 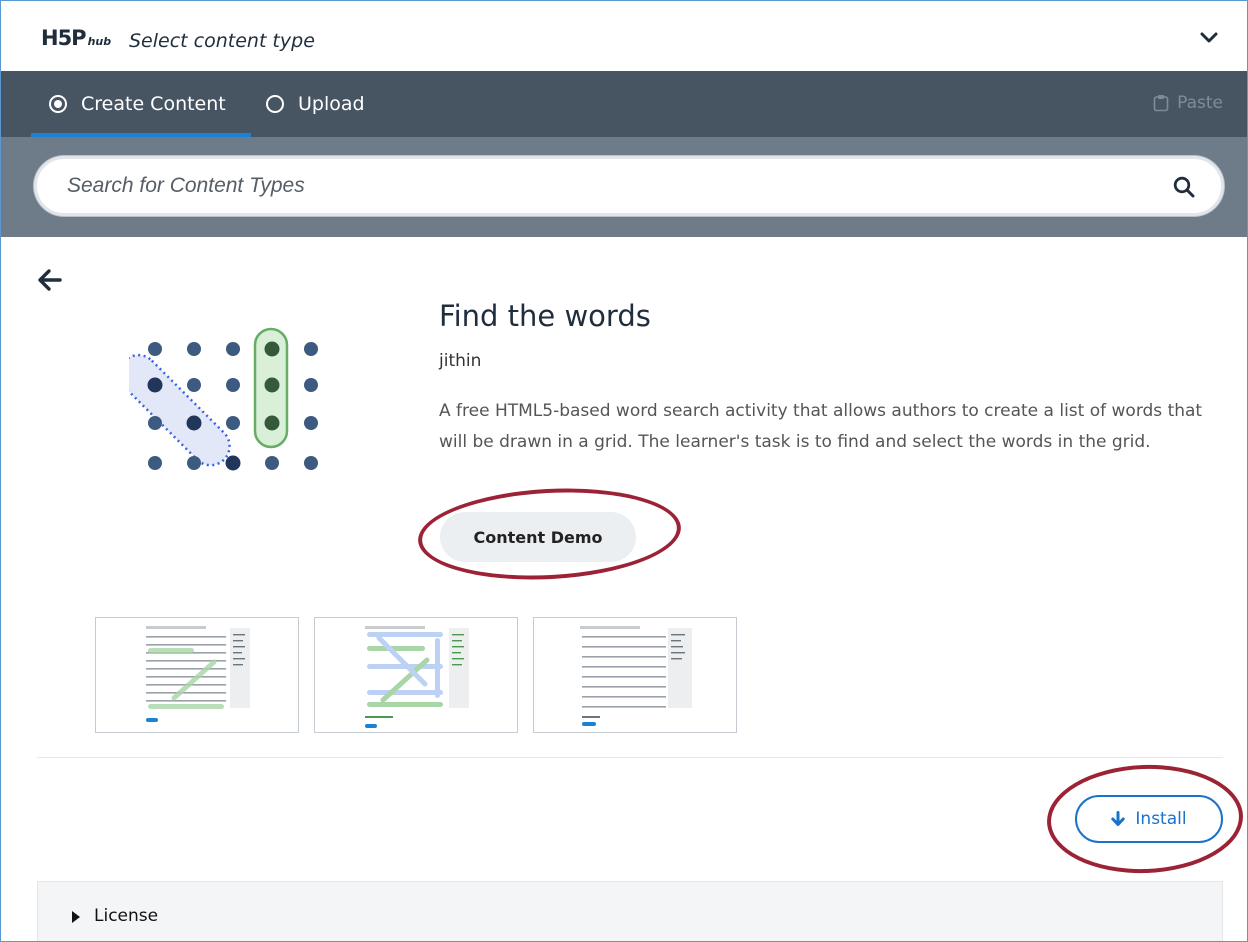 I want to click on radio-unchecked-icon, so click(x=275, y=104).